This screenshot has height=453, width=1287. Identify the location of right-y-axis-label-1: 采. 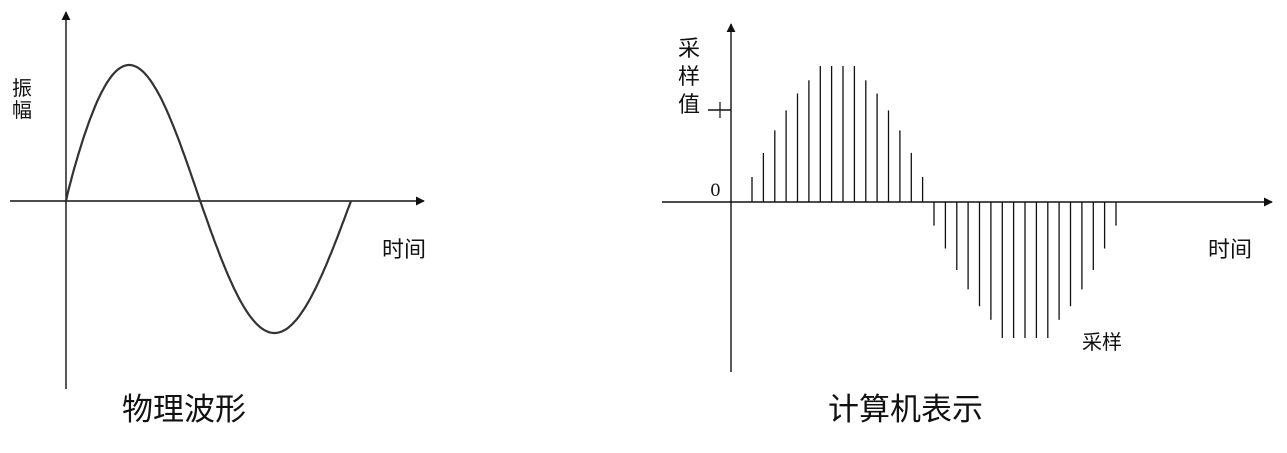
(689, 49).